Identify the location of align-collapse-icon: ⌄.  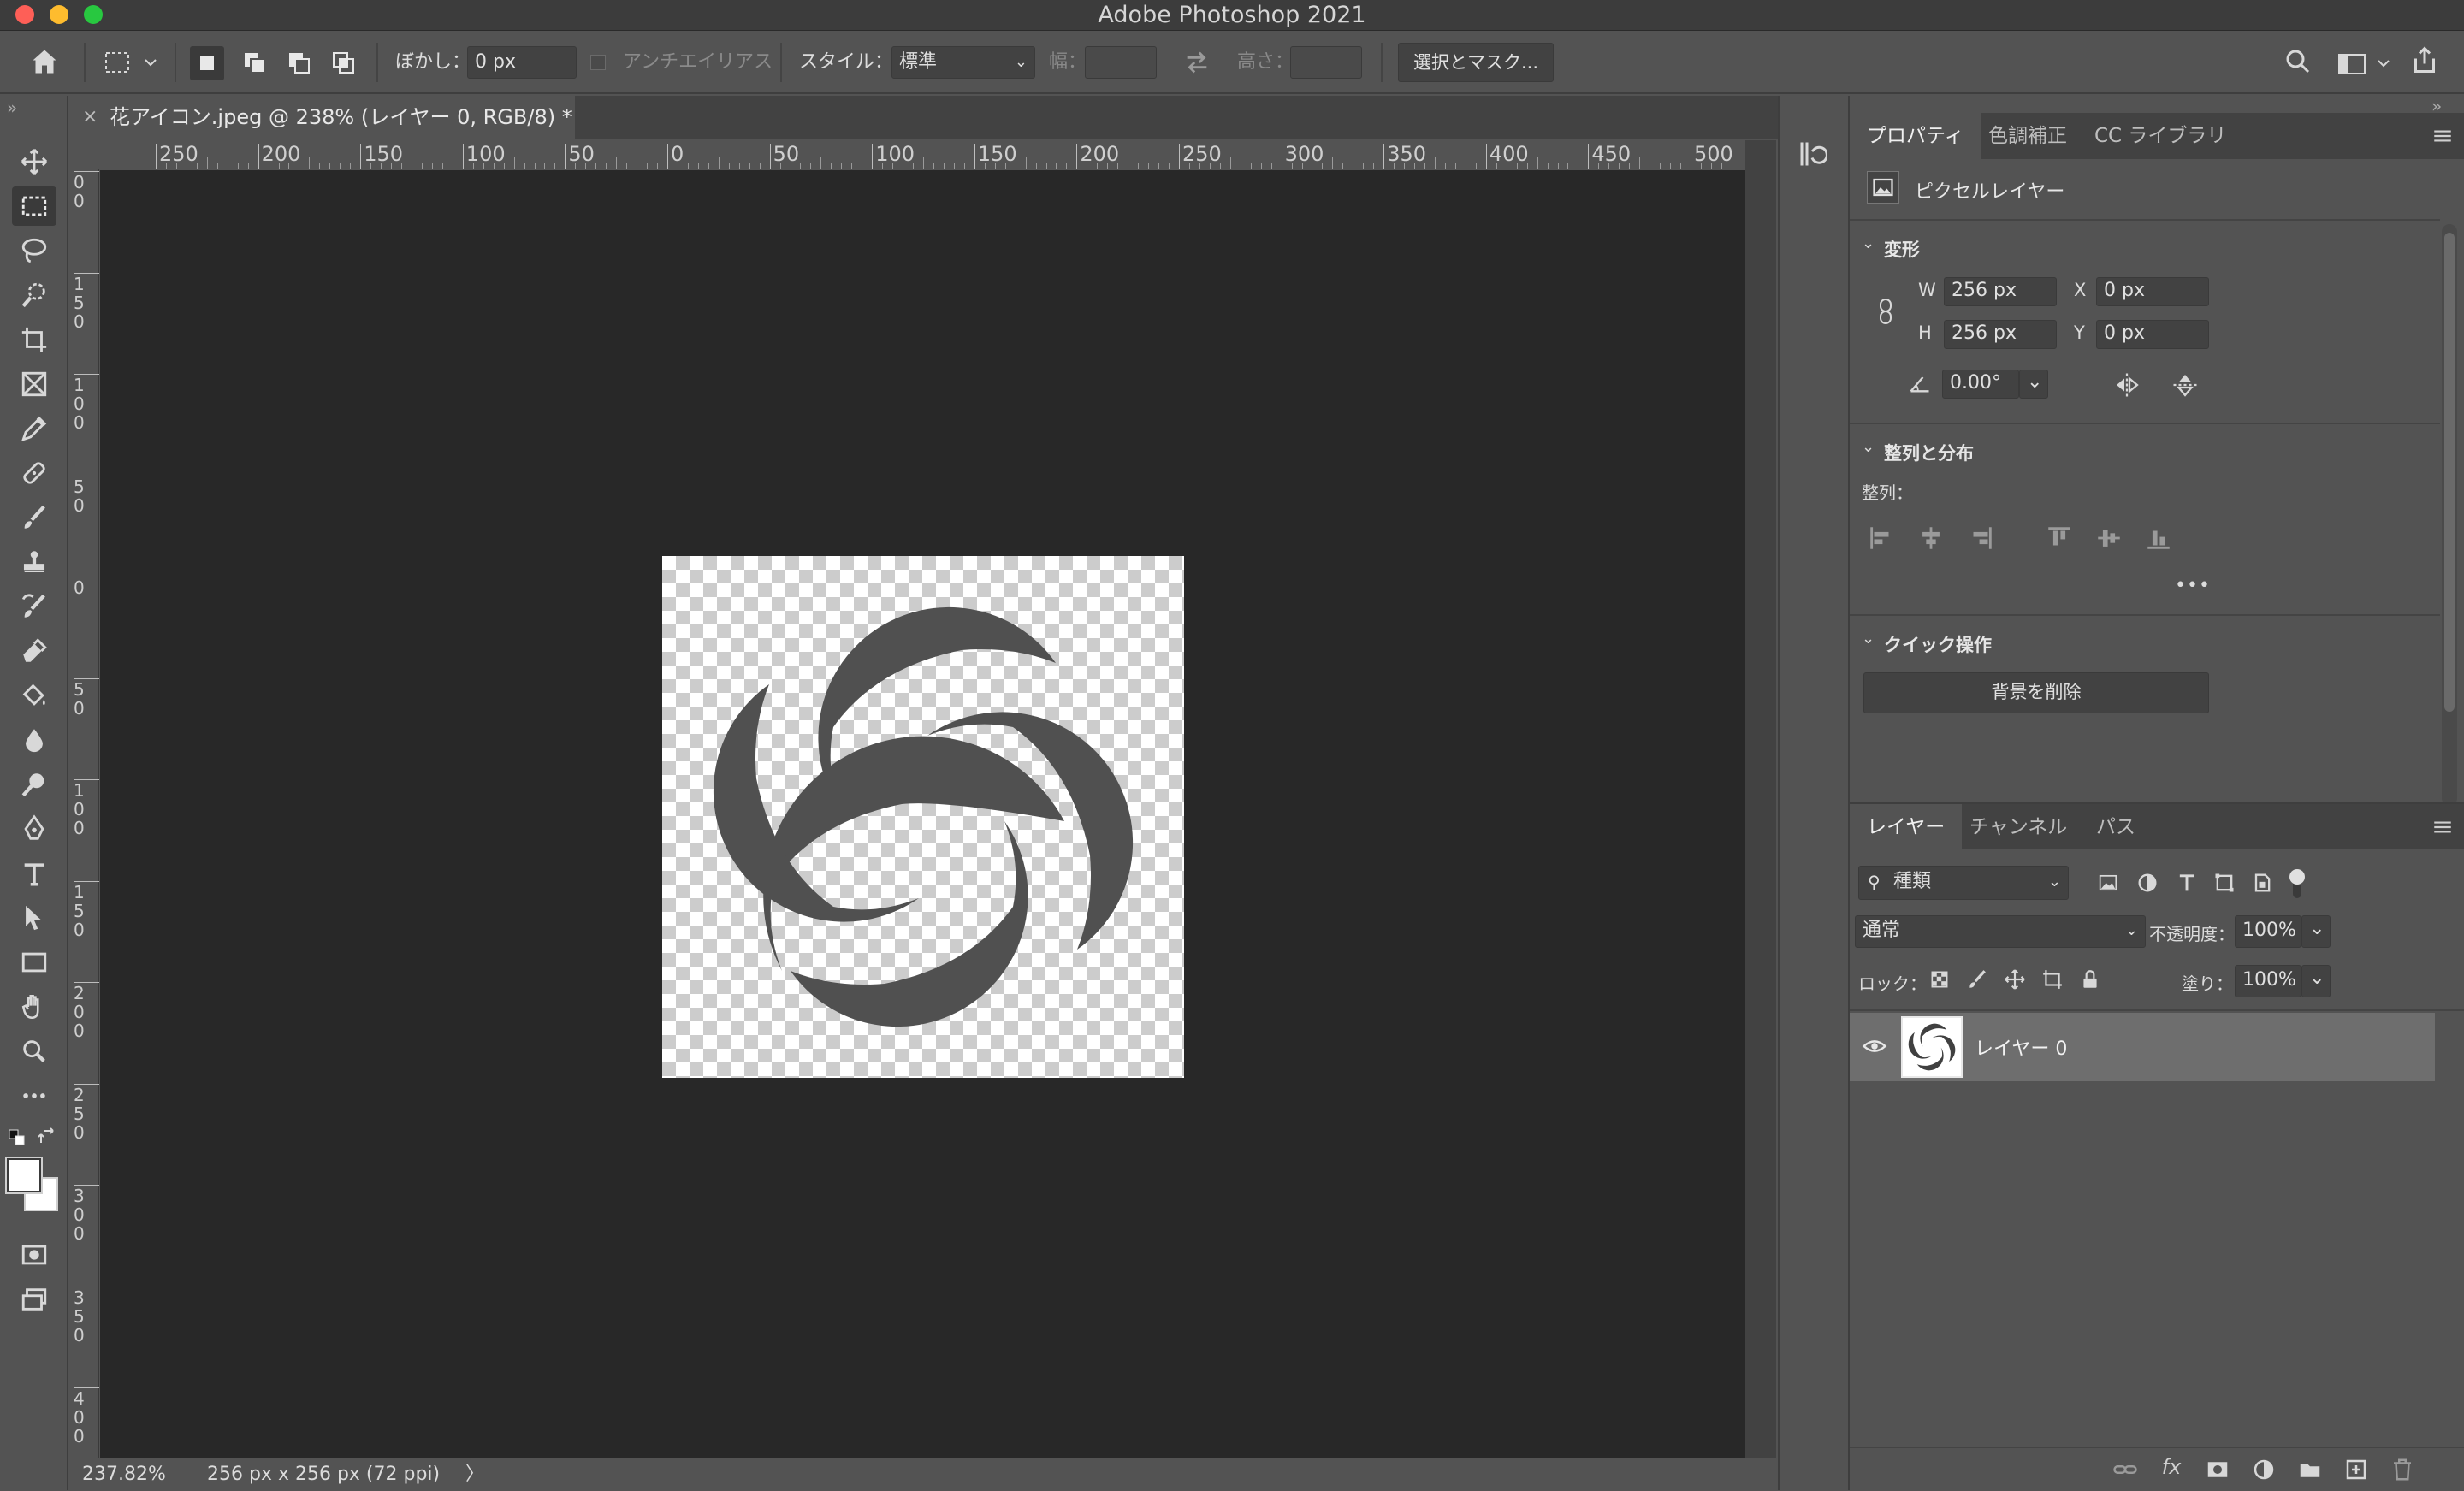
(1868, 447).